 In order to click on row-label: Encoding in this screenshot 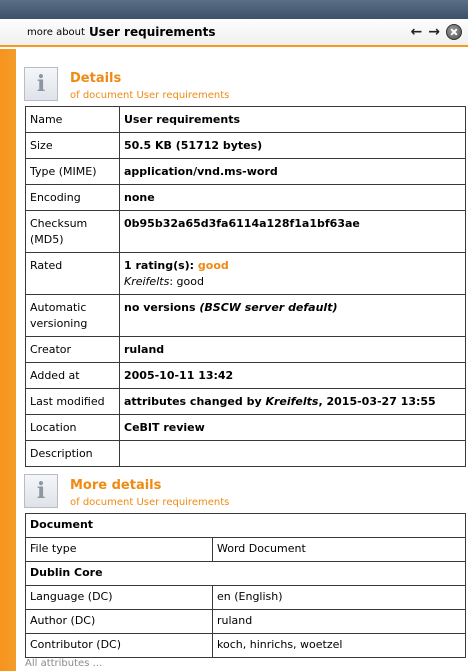, I will do `click(72, 197)`.